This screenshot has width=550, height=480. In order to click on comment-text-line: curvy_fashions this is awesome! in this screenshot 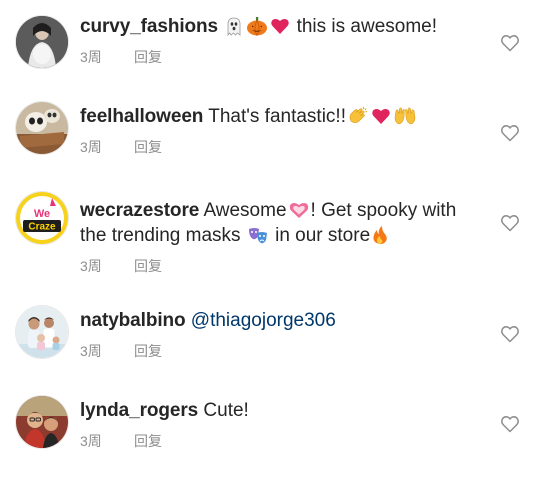, I will do `click(281, 26)`.